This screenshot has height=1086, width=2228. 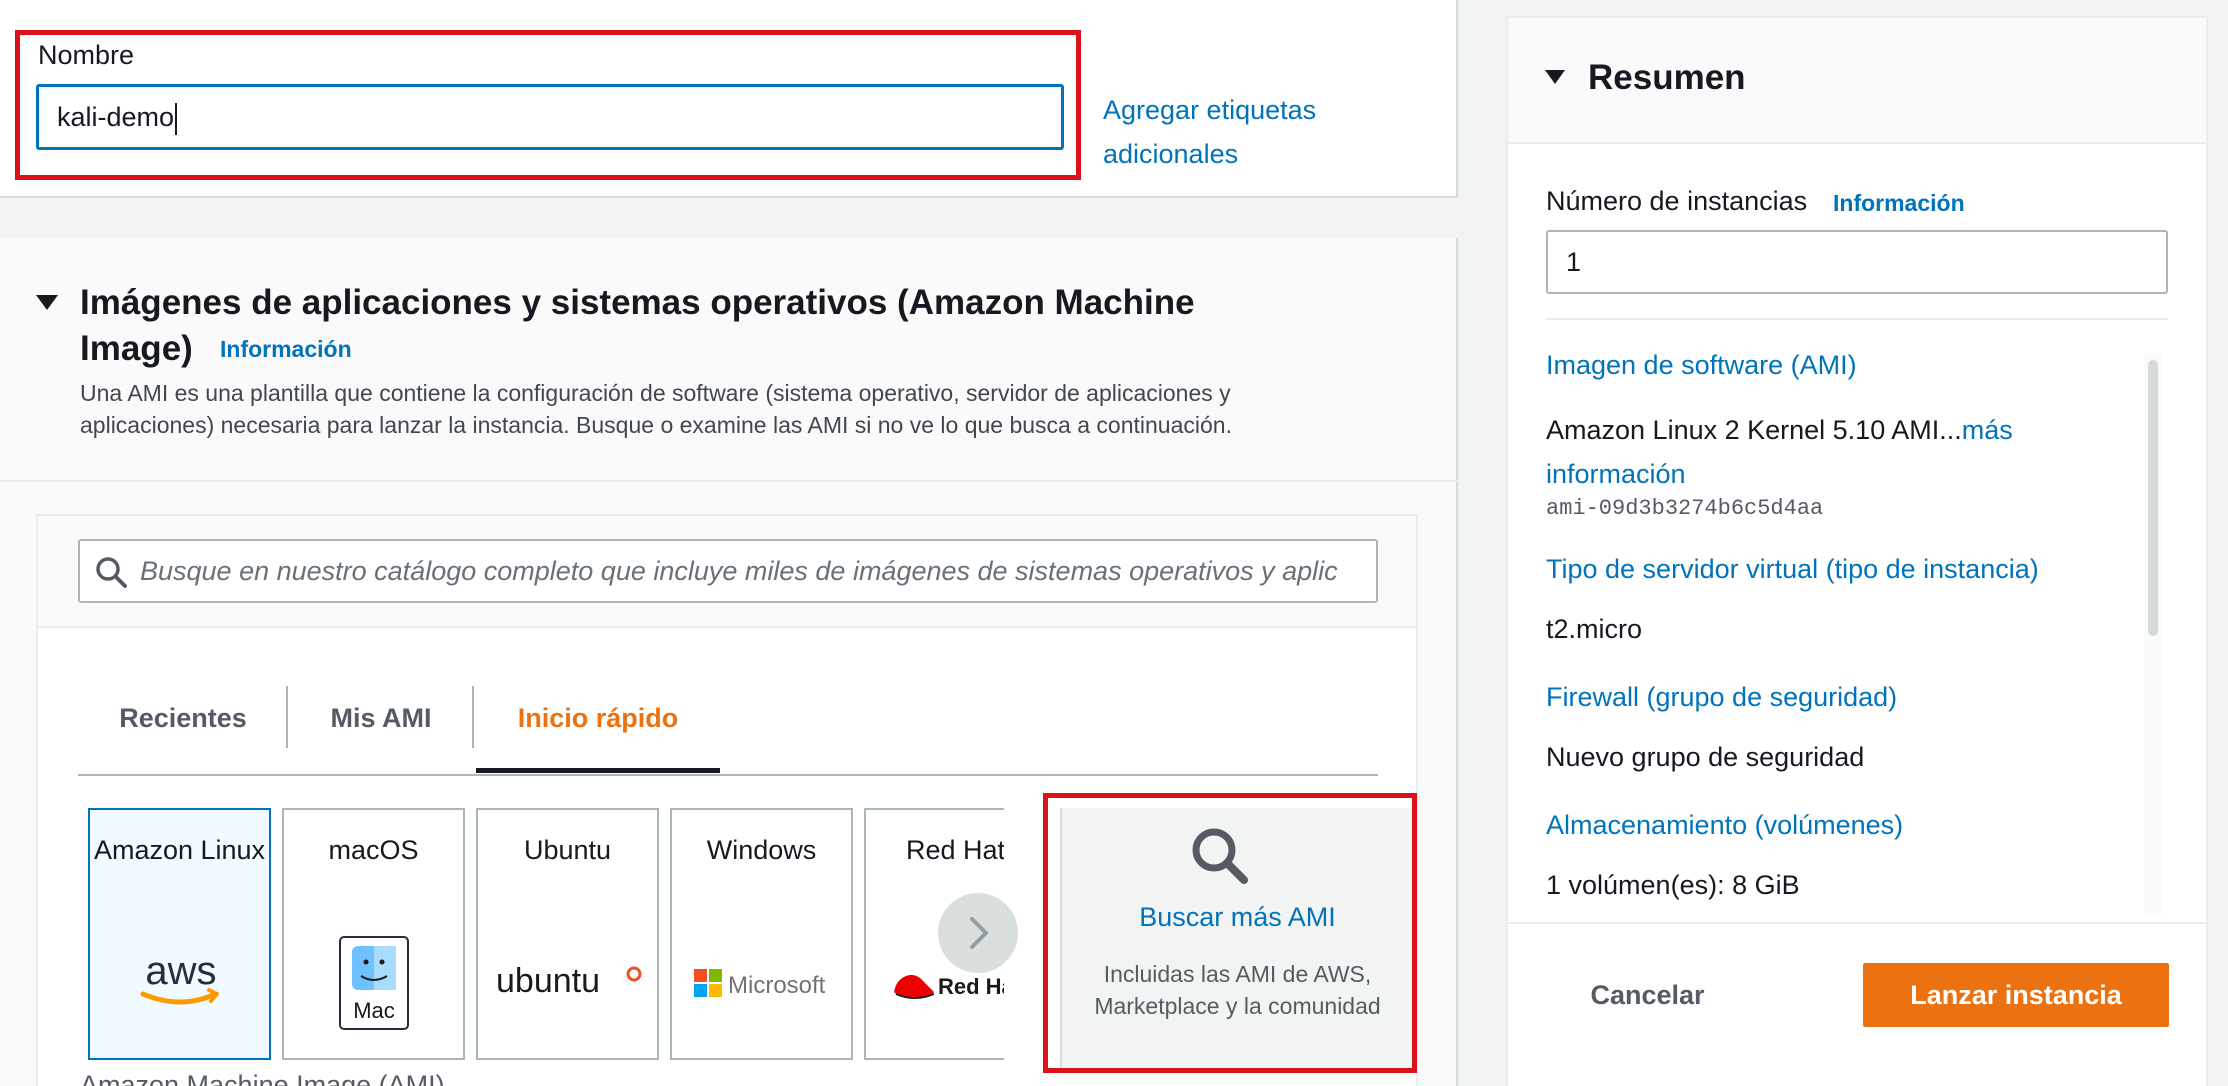 What do you see at coordinates (761, 850) in the screenshot?
I see `os-card-label: Windows` at bounding box center [761, 850].